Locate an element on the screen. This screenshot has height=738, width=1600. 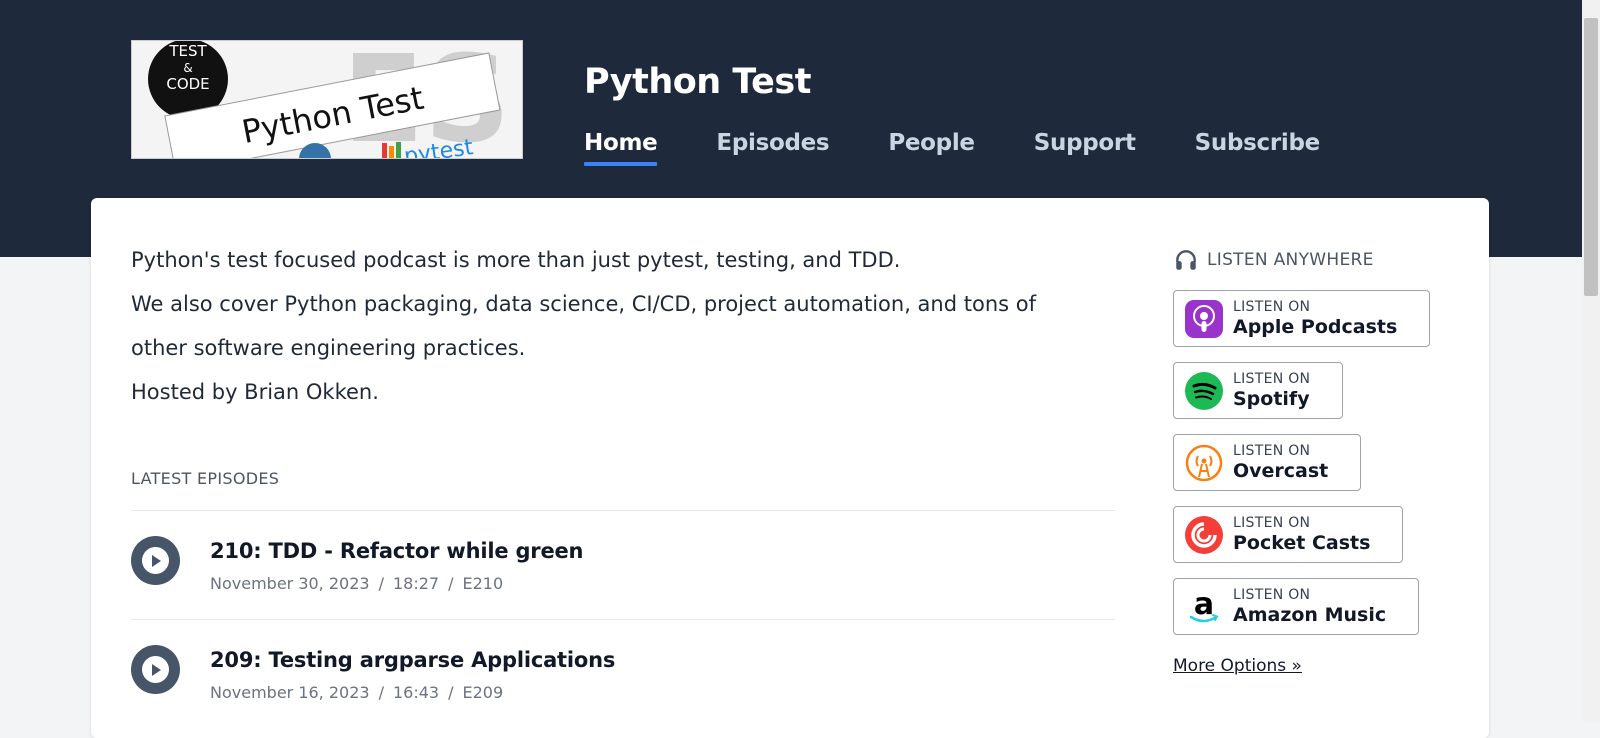
listen-amazon-music: a LISTEN ON Amazon Music is located at coordinates (1296, 606).